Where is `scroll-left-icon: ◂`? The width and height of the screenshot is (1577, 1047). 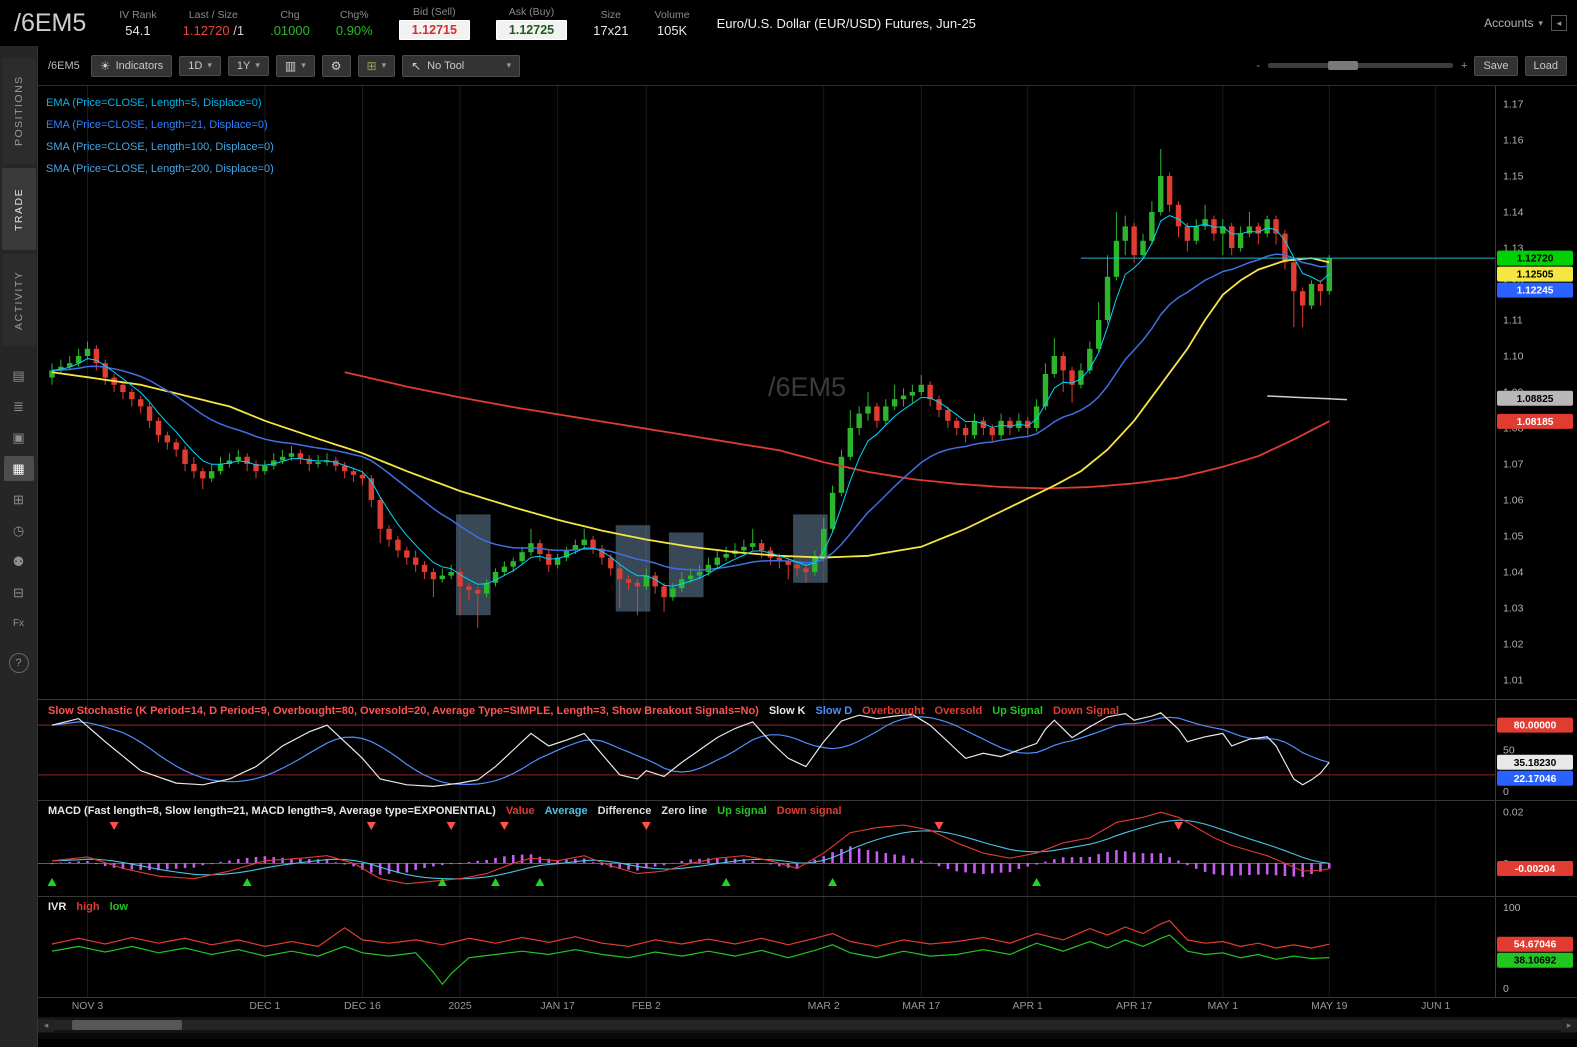 scroll-left-icon: ◂ is located at coordinates (46, 1025).